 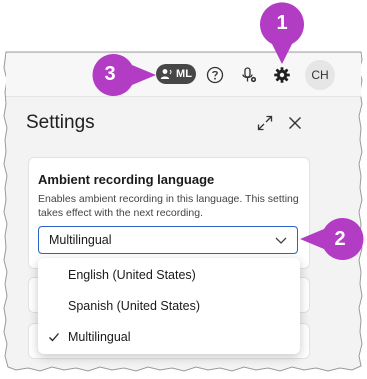 I want to click on checkmark-icon, so click(x=54, y=337).